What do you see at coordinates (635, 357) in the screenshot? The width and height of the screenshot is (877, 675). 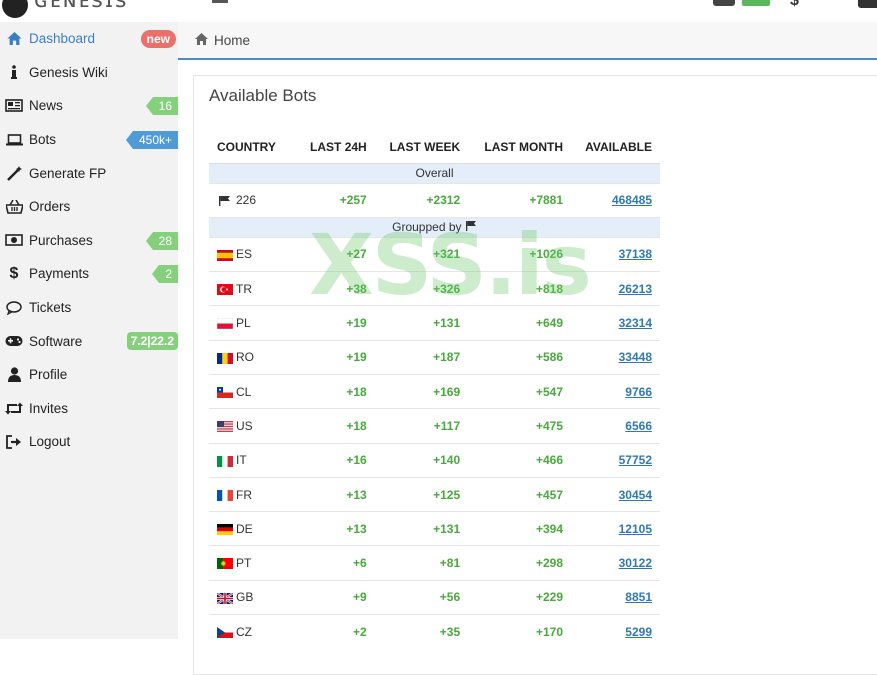 I see `available-link: 33448` at bounding box center [635, 357].